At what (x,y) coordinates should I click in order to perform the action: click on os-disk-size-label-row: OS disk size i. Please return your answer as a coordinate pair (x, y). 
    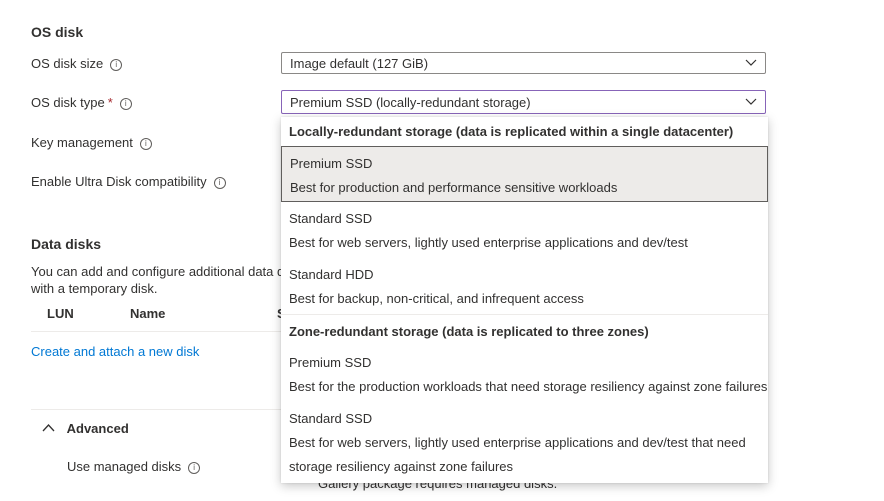
    Looking at the image, I should click on (77, 63).